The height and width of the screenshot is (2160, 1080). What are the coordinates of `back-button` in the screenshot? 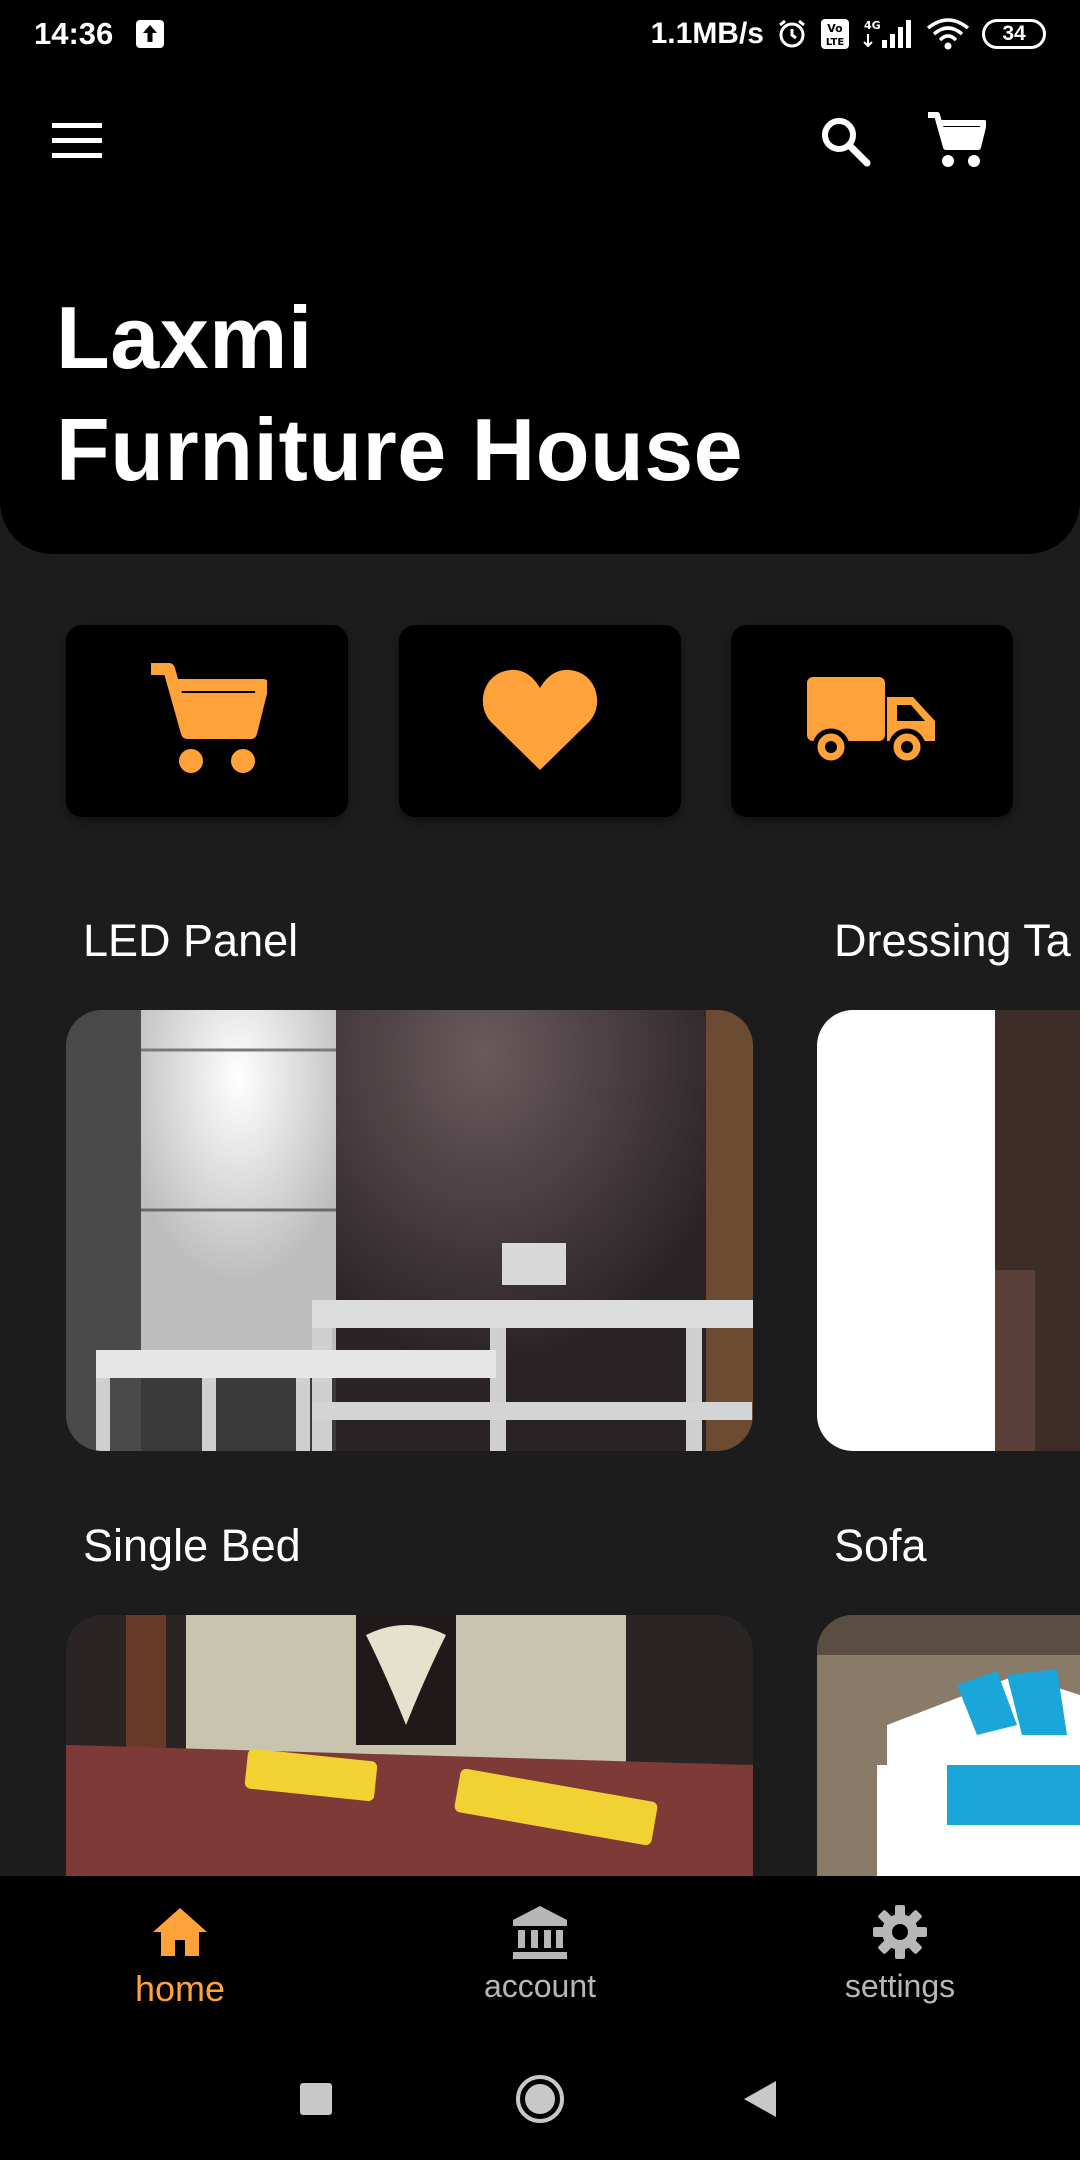 It's located at (760, 2101).